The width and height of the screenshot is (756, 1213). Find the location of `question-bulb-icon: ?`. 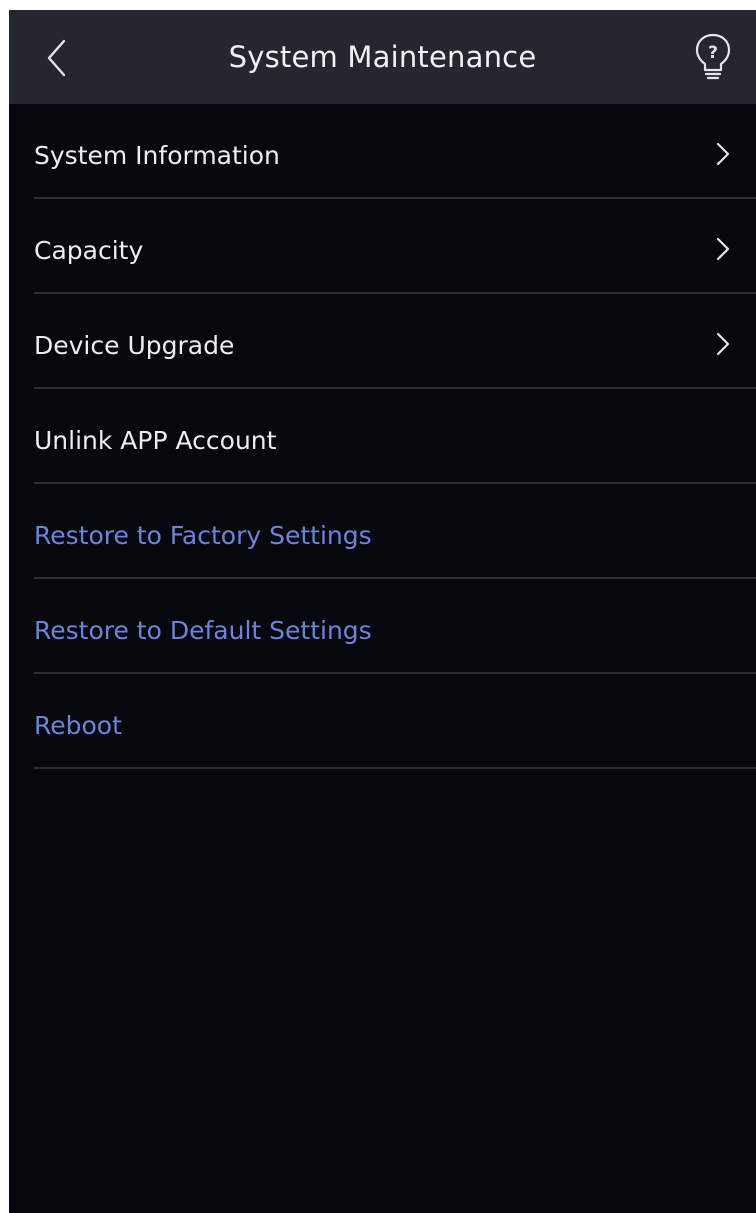

question-bulb-icon: ? is located at coordinates (713, 56).